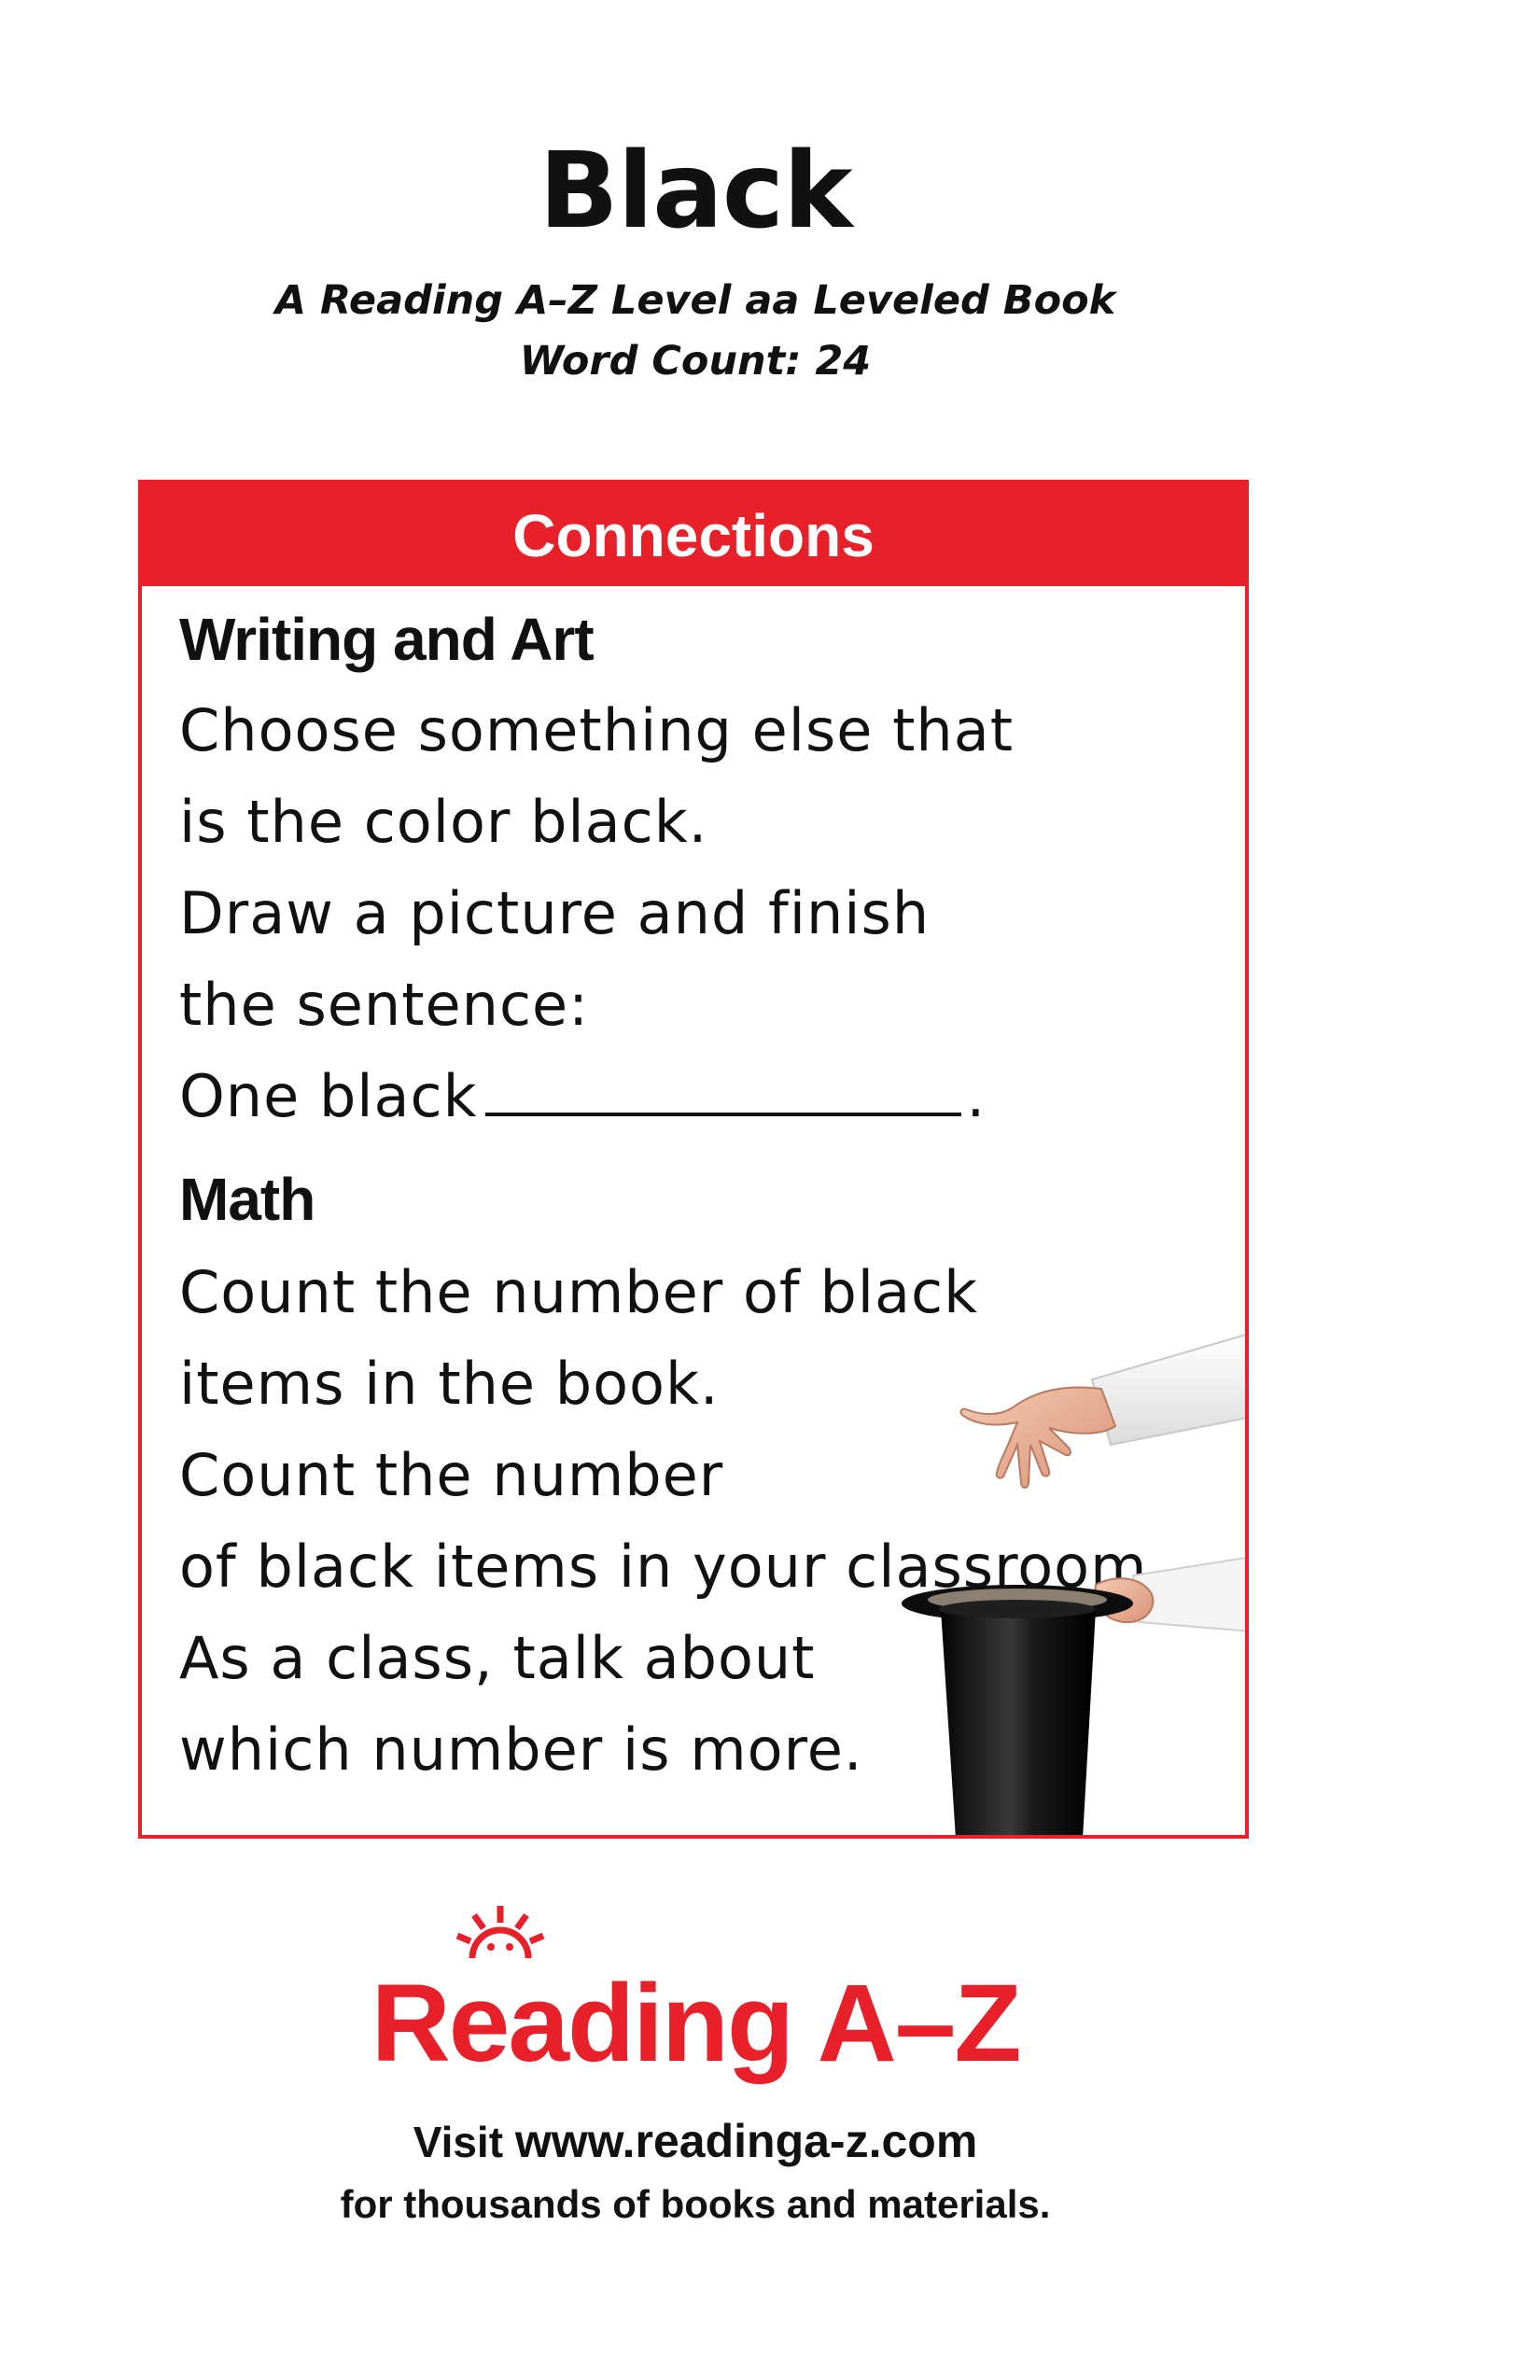 The width and height of the screenshot is (1540, 2380). Describe the element at coordinates (443, 822) in the screenshot. I see `writing-line: is the color black.` at that location.